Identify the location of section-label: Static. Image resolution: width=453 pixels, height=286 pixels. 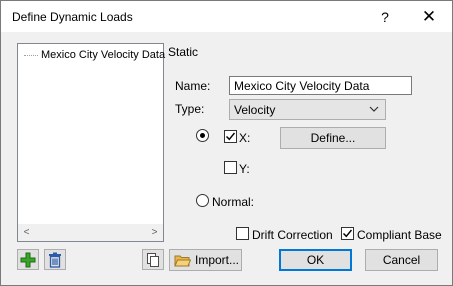
(183, 52).